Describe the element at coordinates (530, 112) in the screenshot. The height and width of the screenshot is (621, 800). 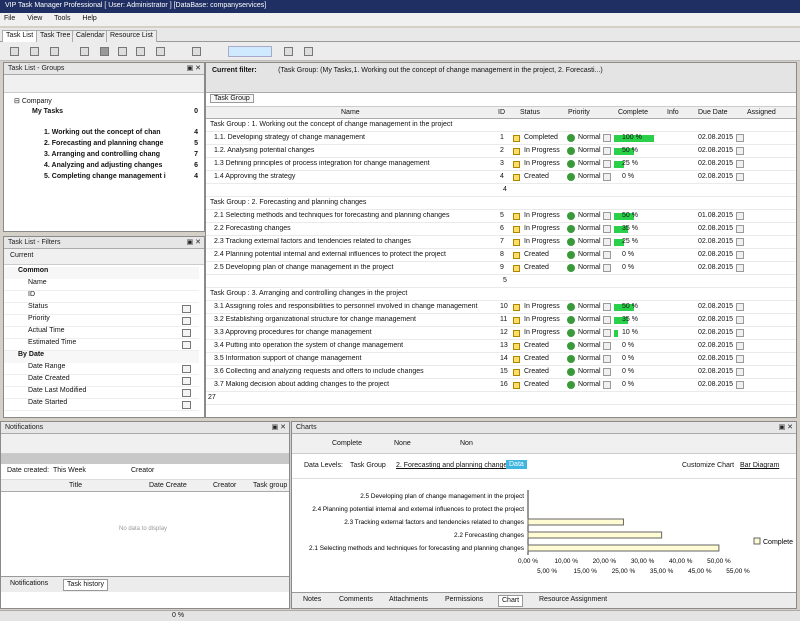
I see `col-status: Status` at that location.